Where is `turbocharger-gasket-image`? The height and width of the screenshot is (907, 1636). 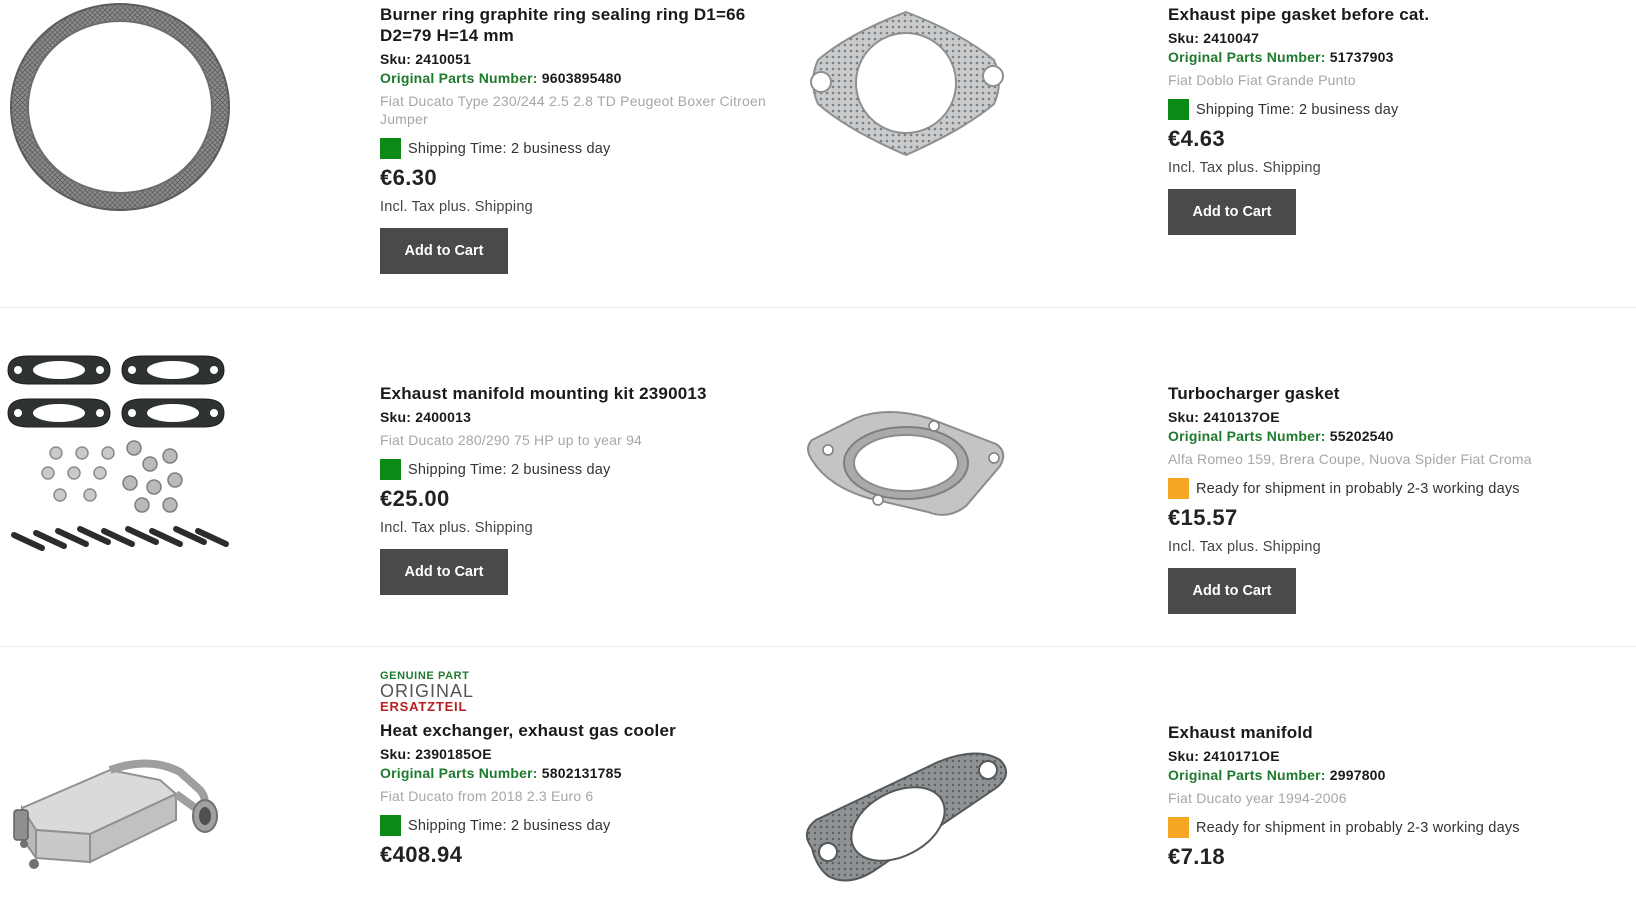 turbocharger-gasket-image is located at coordinates (906, 463).